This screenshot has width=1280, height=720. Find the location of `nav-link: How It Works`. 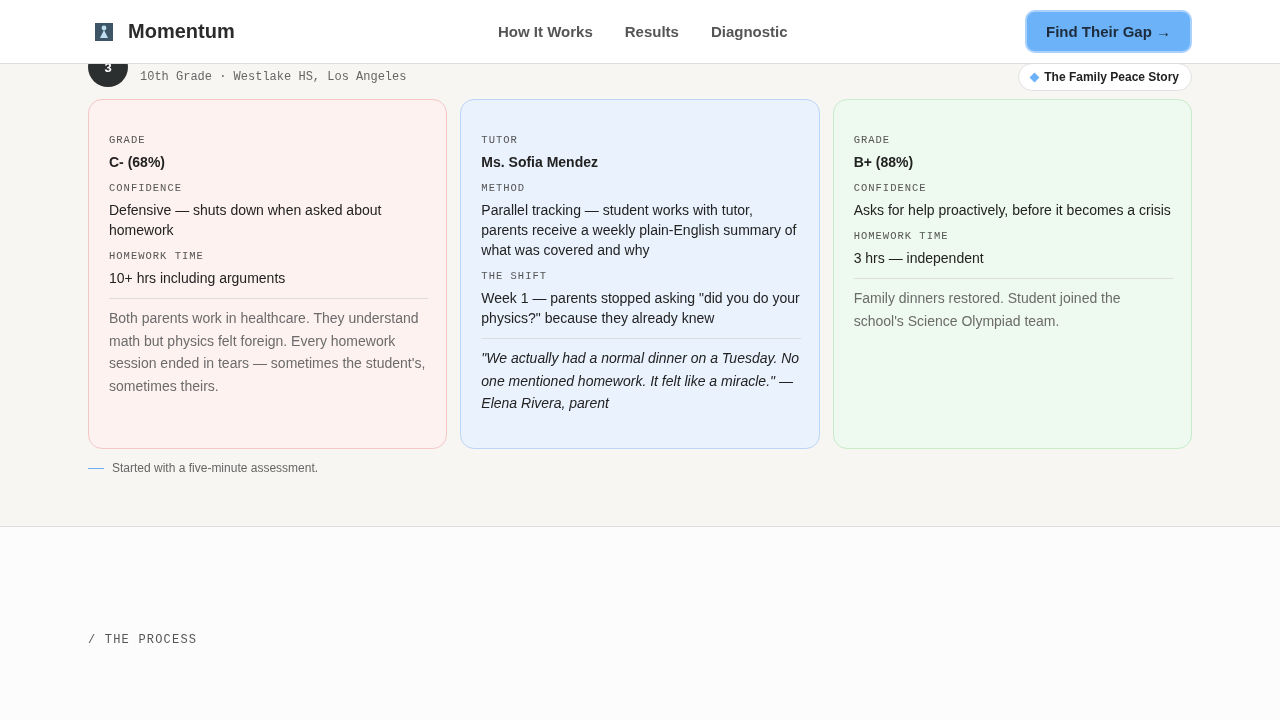

nav-link: How It Works is located at coordinates (545, 31).